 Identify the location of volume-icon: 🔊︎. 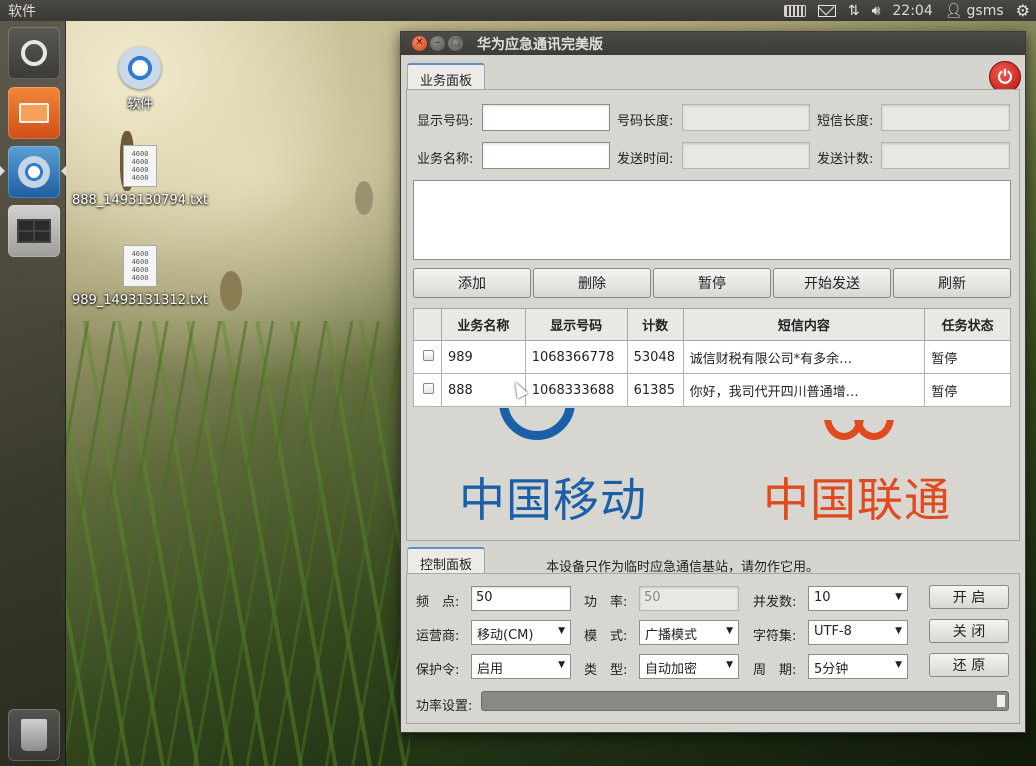
(876, 11).